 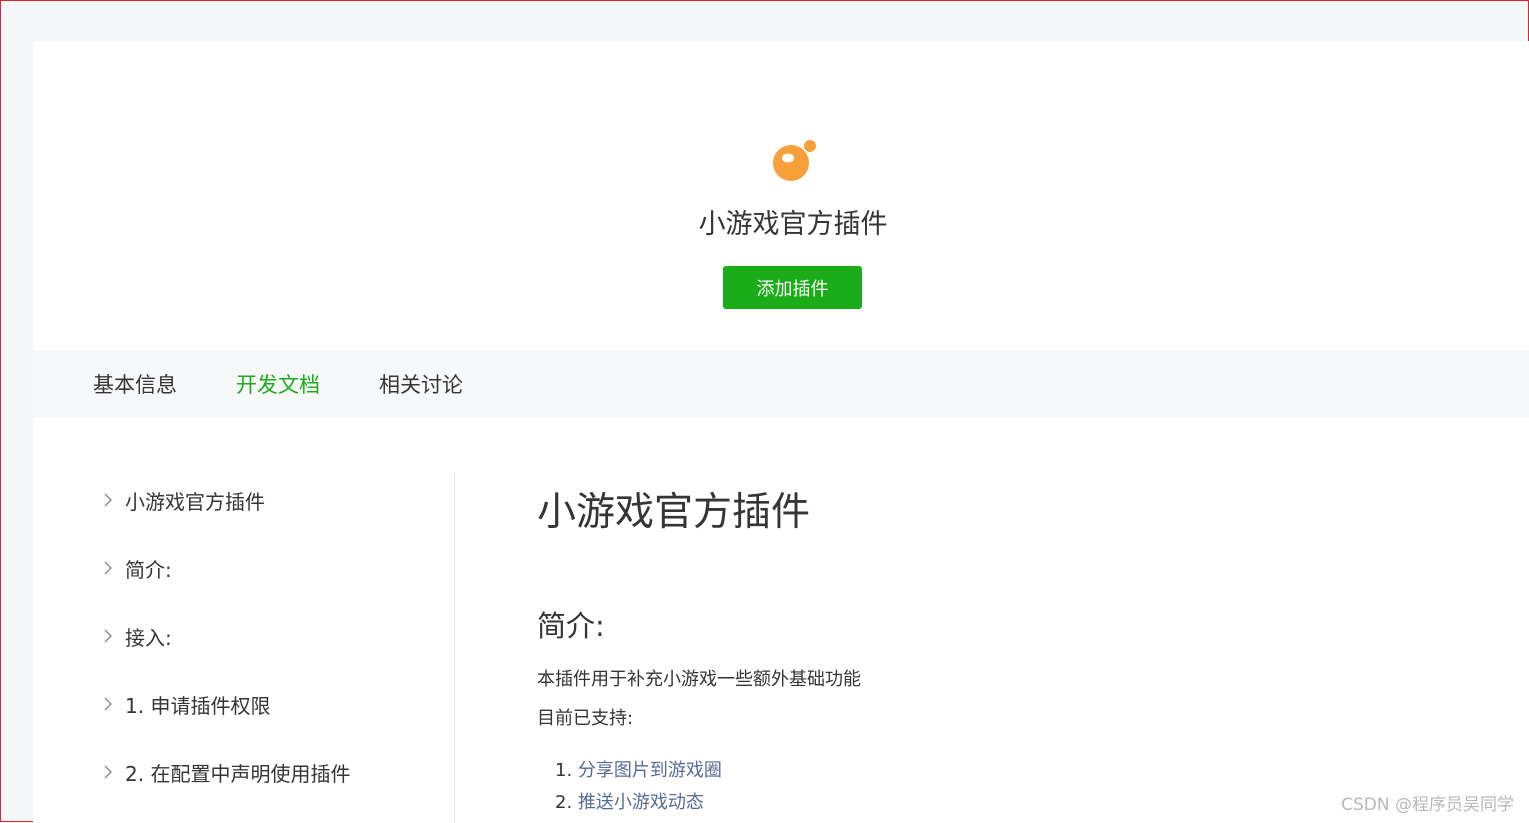 What do you see at coordinates (148, 637) in the screenshot?
I see `toc-item-label: 接入:` at bounding box center [148, 637].